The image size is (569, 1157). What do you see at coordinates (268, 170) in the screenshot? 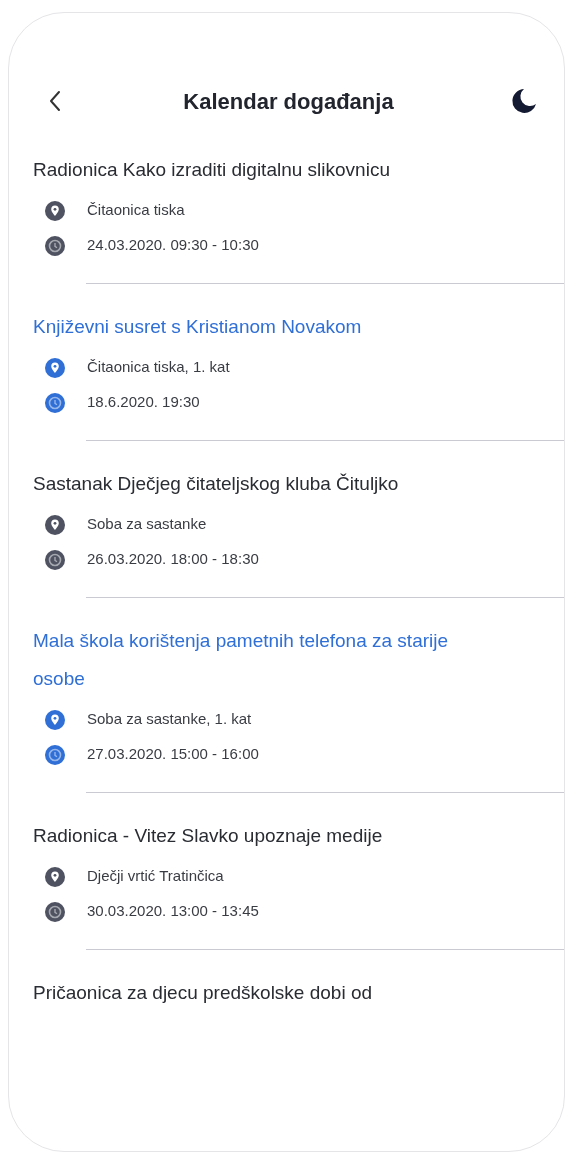
I see `event-title: Radionica Kako izraditi digitalnu slikovnicu` at bounding box center [268, 170].